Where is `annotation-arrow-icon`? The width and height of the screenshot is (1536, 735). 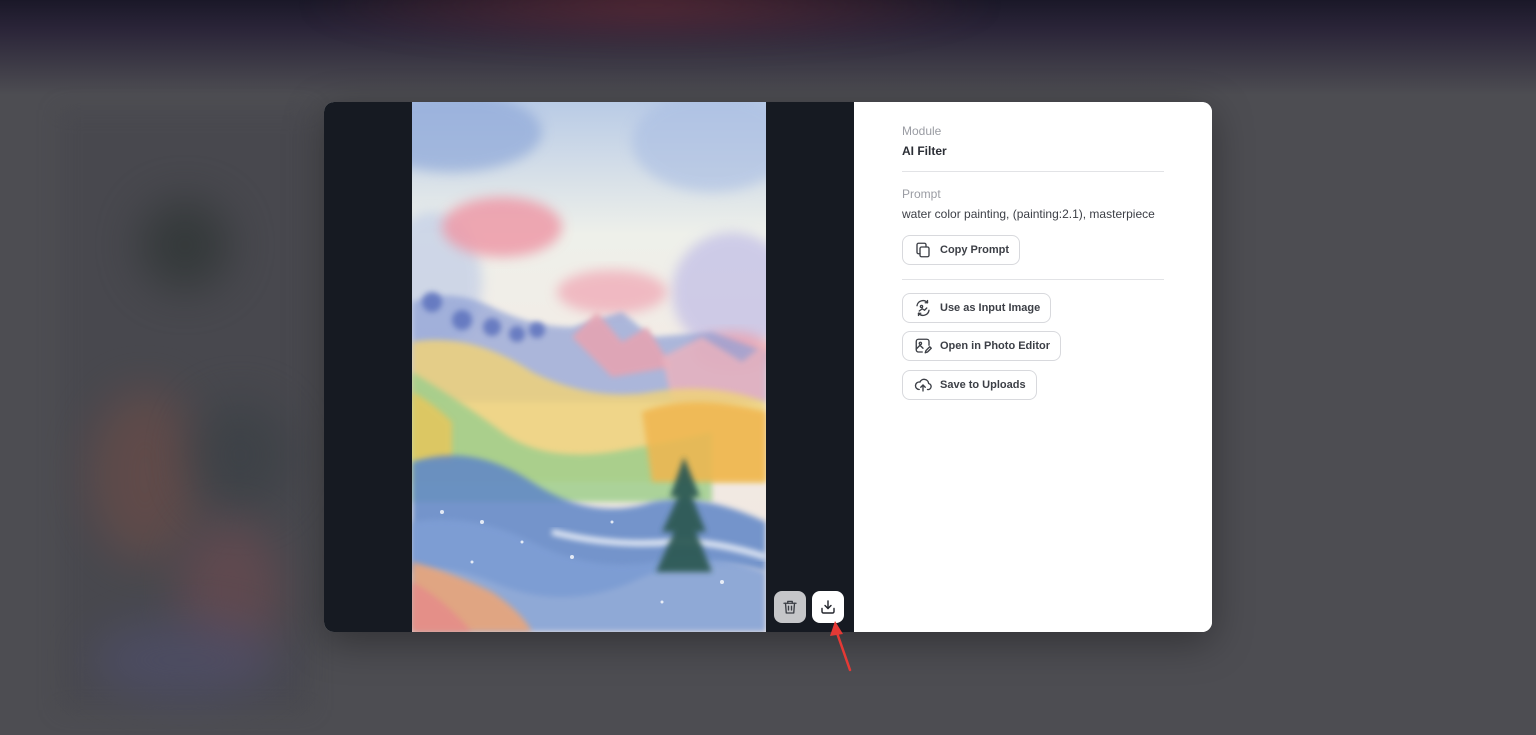
annotation-arrow-icon is located at coordinates (841, 646).